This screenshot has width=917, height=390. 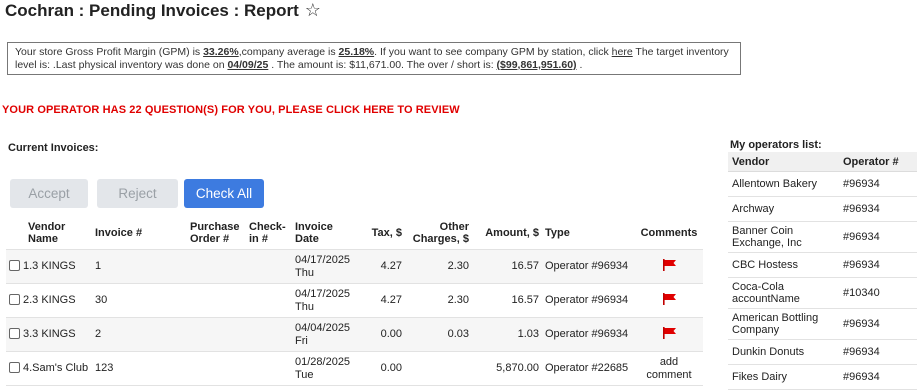 I want to click on operator-row: Banner Coin Exchange, Inc #96934, so click(x=822, y=237).